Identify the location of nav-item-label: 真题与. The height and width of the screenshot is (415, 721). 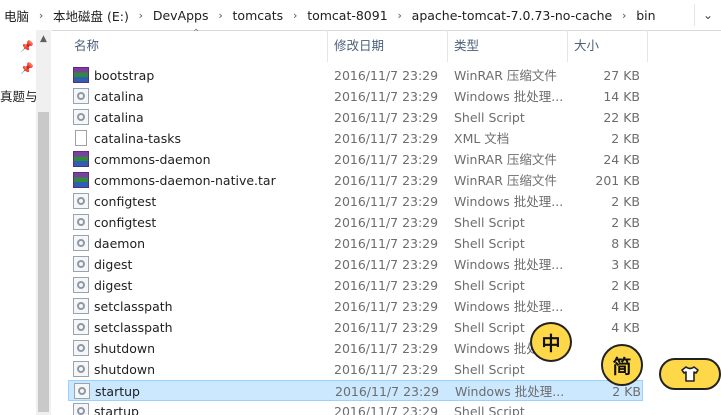
(19, 95).